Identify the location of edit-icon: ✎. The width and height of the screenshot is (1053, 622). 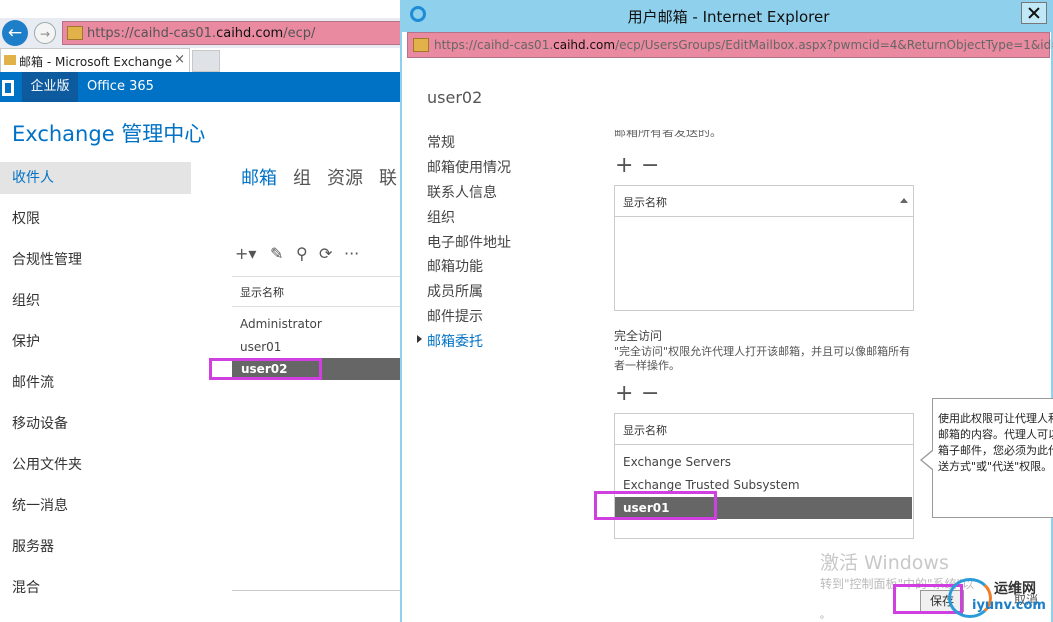
(276, 253).